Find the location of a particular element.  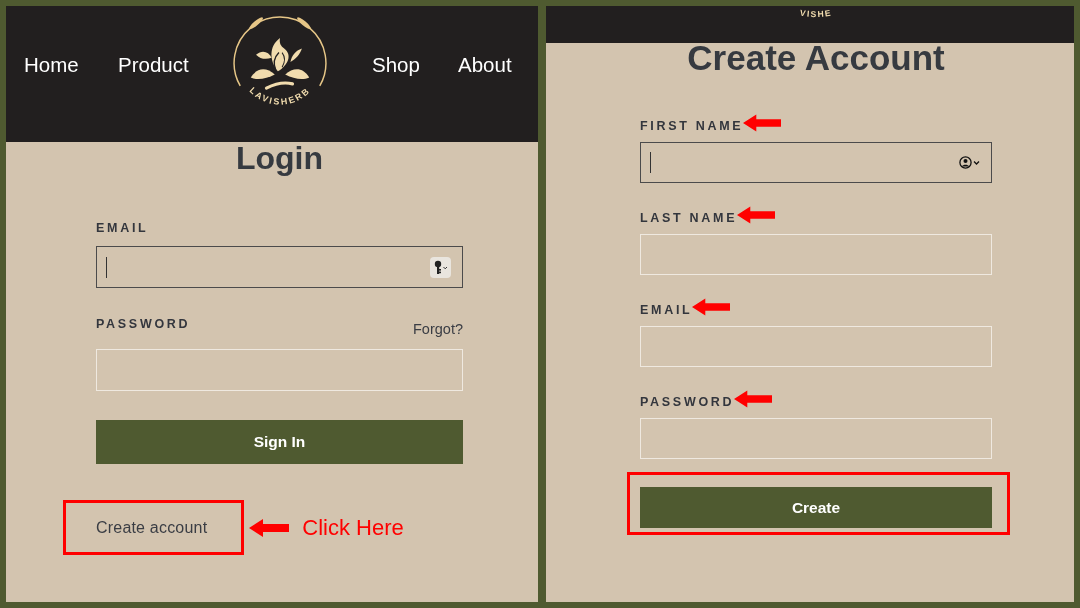

callout-text: Click Here is located at coordinates (353, 527).